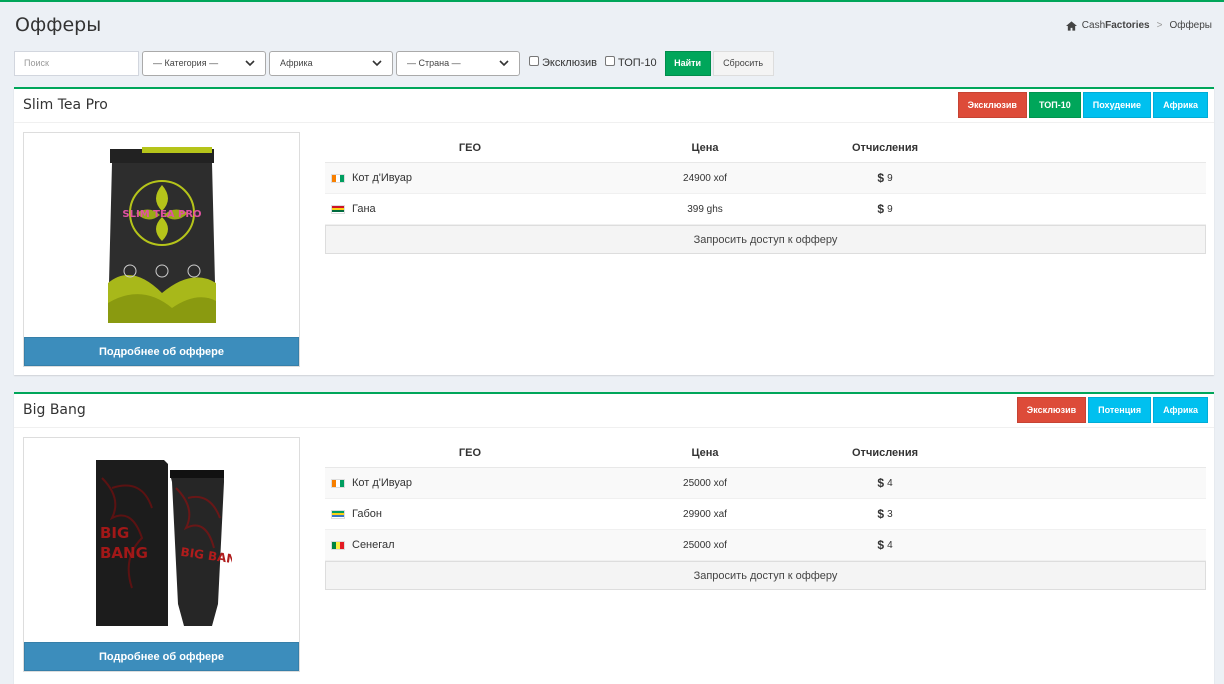 Image resolution: width=1224 pixels, height=684 pixels. Describe the element at coordinates (114, 533) in the screenshot. I see `svg-text: BIG` at that location.